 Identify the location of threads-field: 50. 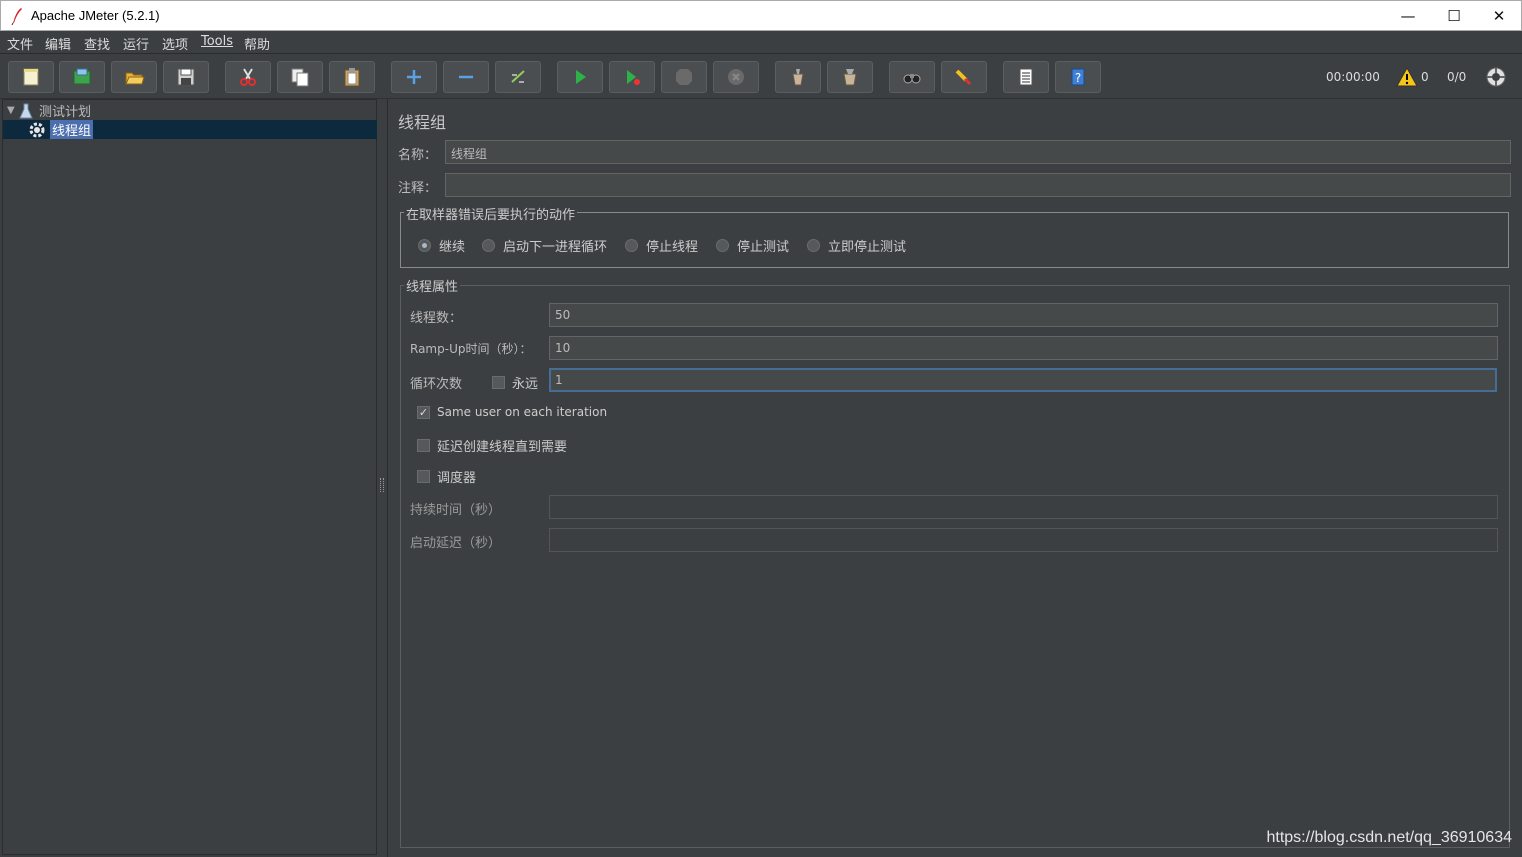
(1023, 315).